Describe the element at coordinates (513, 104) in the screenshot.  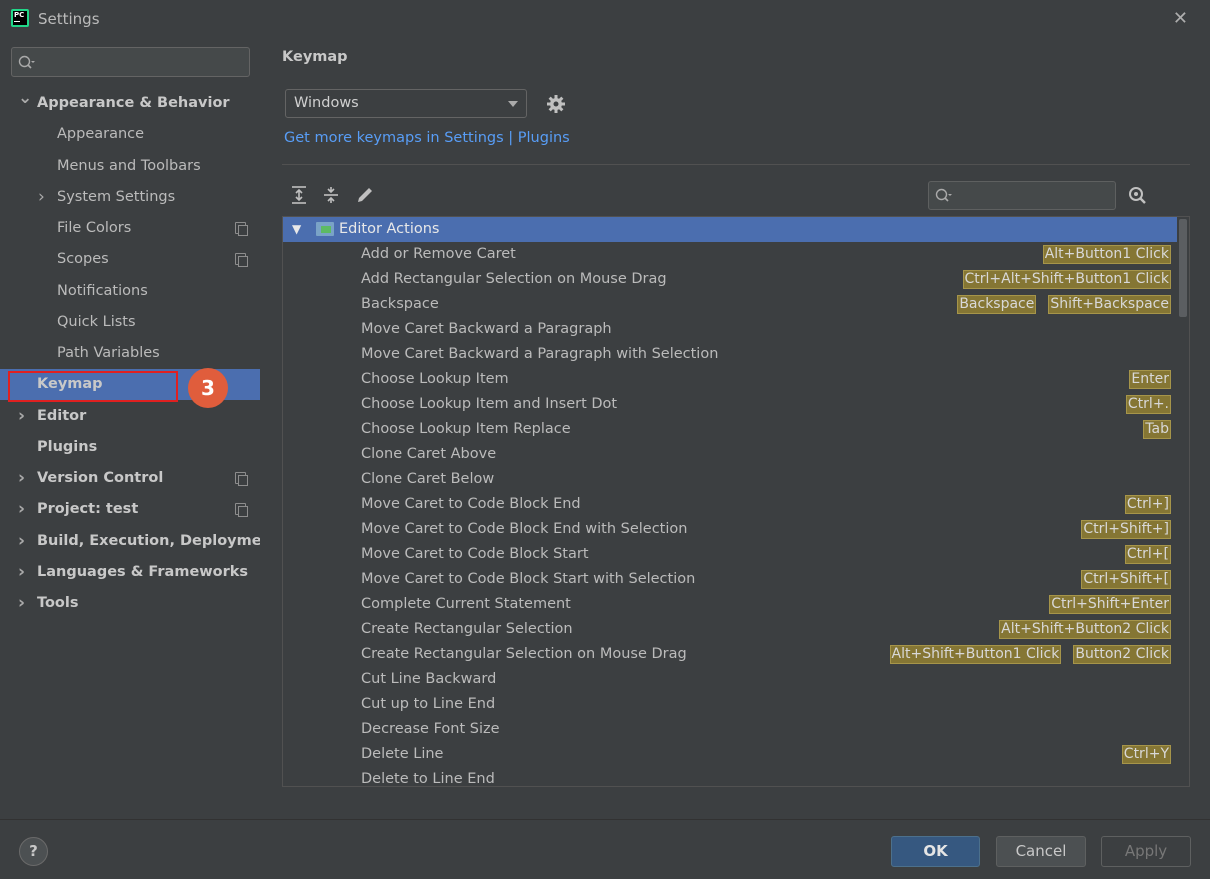
I see `chevron-down-icon` at that location.